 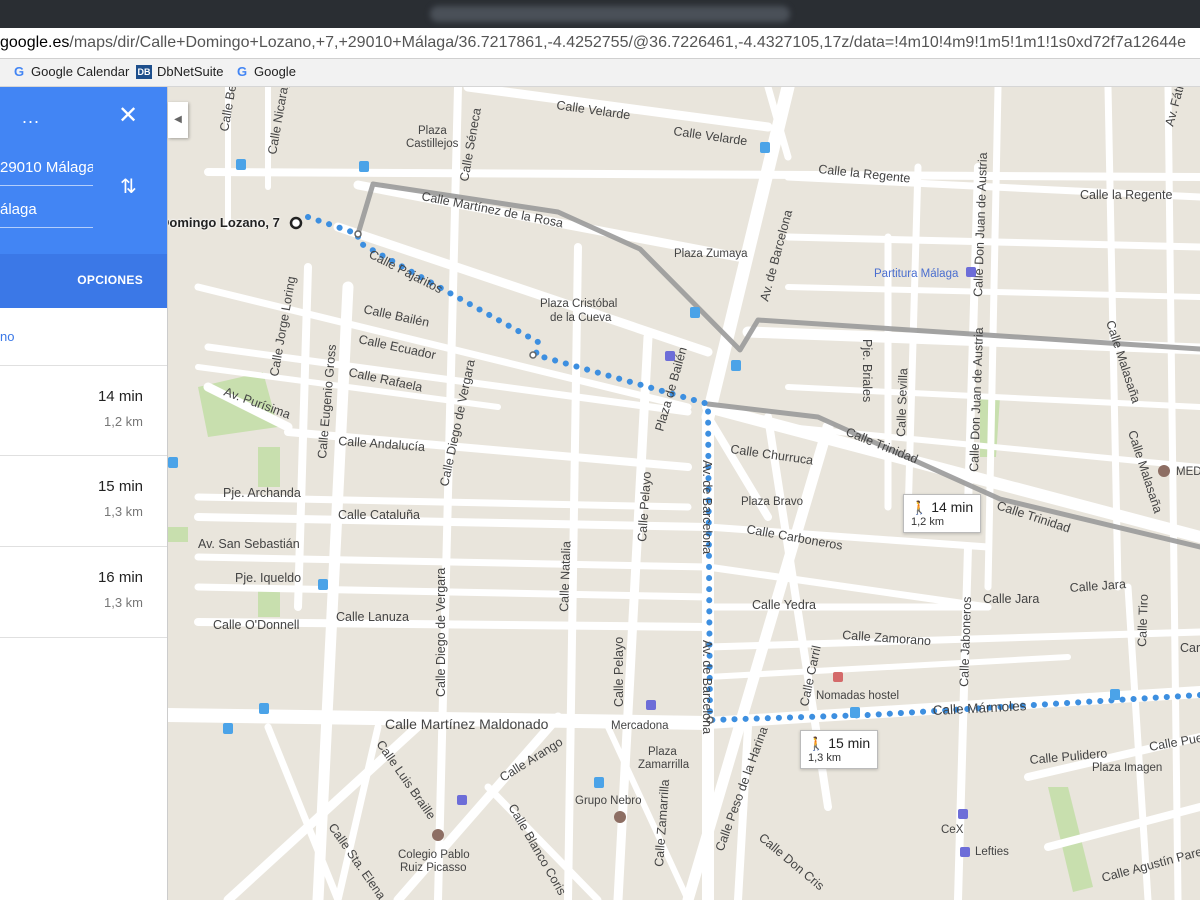 I want to click on bookmark-google-calendar: G Google Calendar, so click(x=70, y=71).